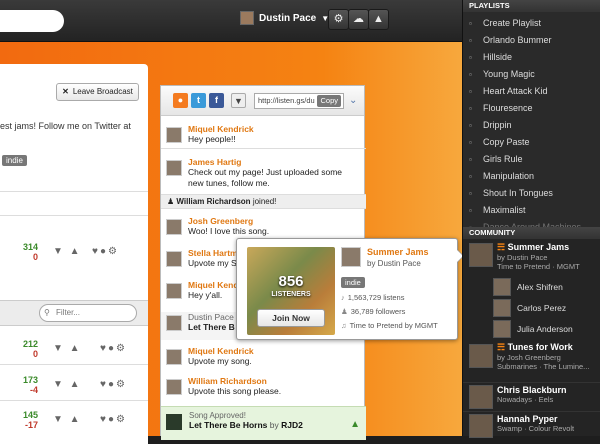 The image size is (600, 444). Describe the element at coordinates (355, 424) in the screenshot. I see `thumbs-up-icon: ▲` at that location.